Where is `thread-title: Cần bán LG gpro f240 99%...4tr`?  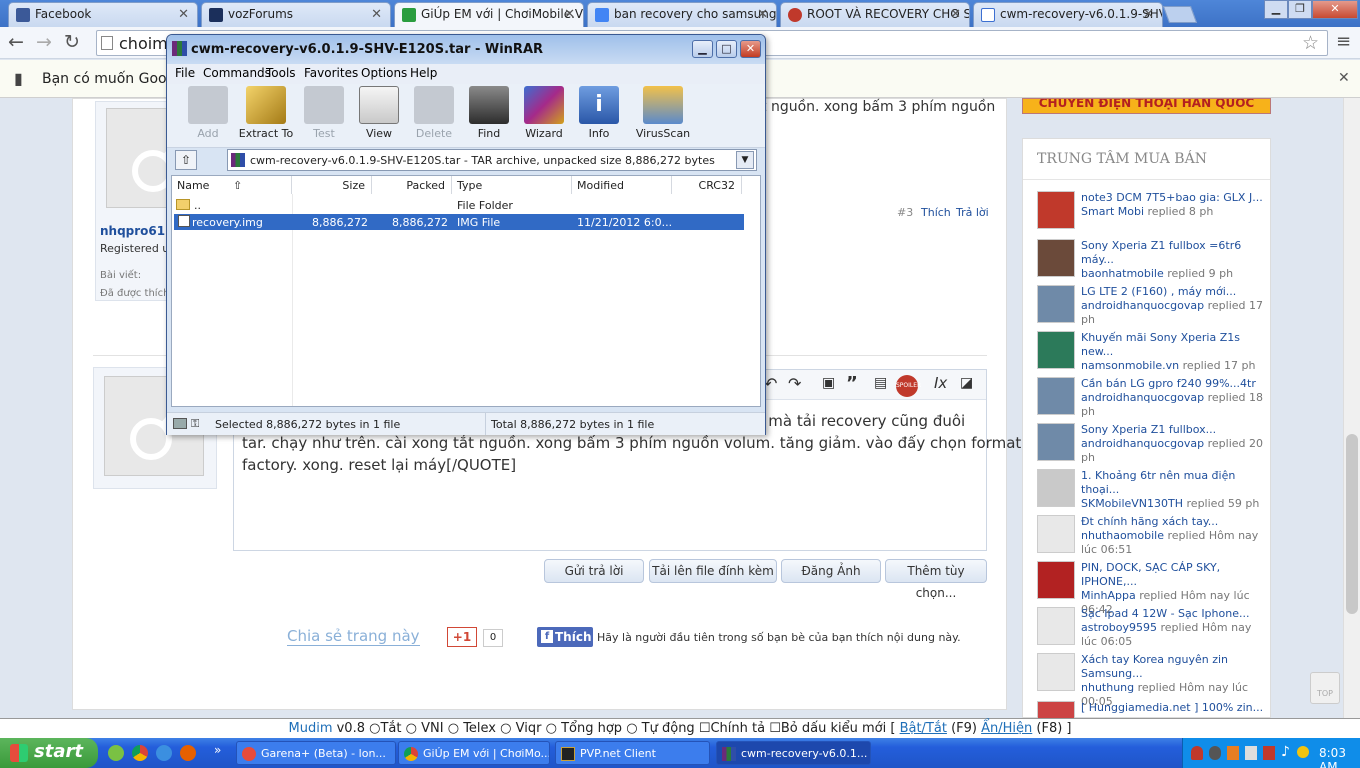 thread-title: Cần bán LG gpro f240 99%...4tr is located at coordinates (1174, 384).